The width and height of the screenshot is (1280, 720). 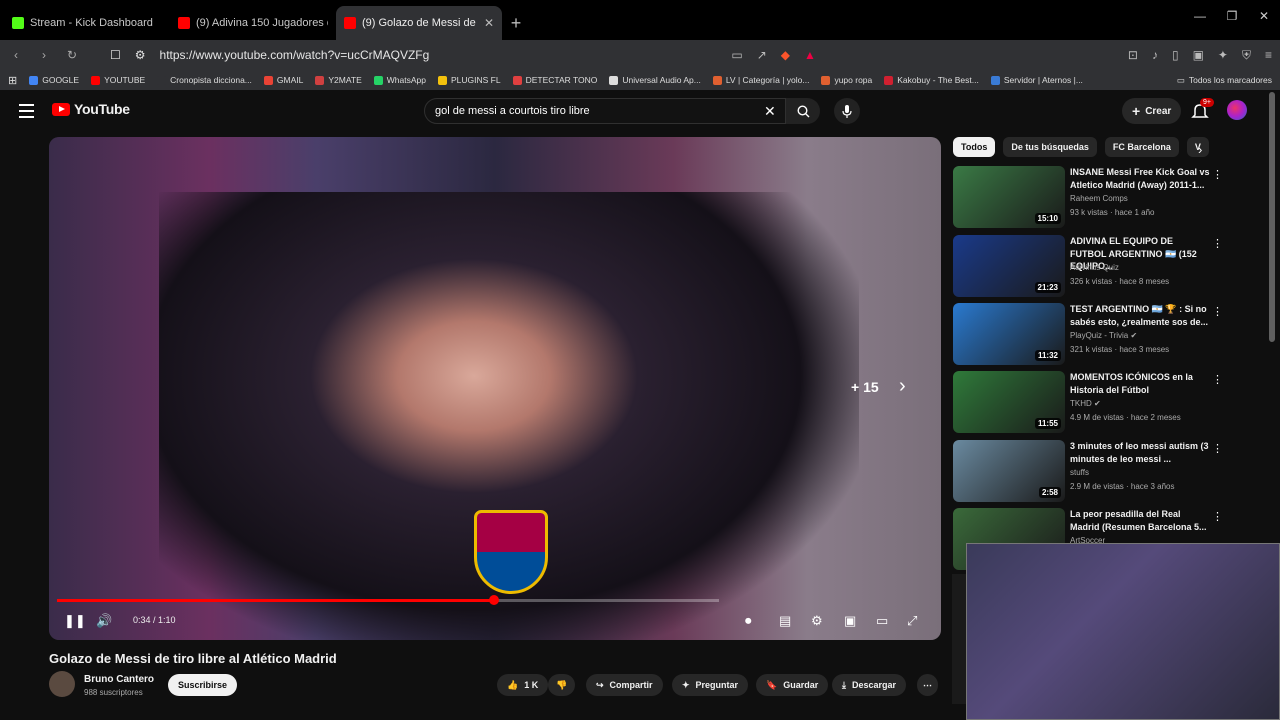 I want to click on chip-de-tus-busquedas: De tus búsquedas, so click(x=1050, y=147).